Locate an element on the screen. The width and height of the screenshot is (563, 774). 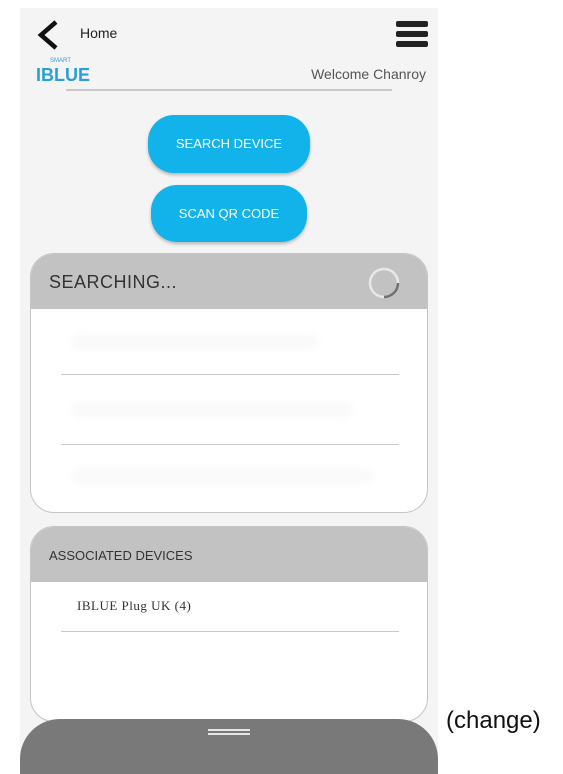
iblue-logo: SMART IBLUE is located at coordinates (63, 71).